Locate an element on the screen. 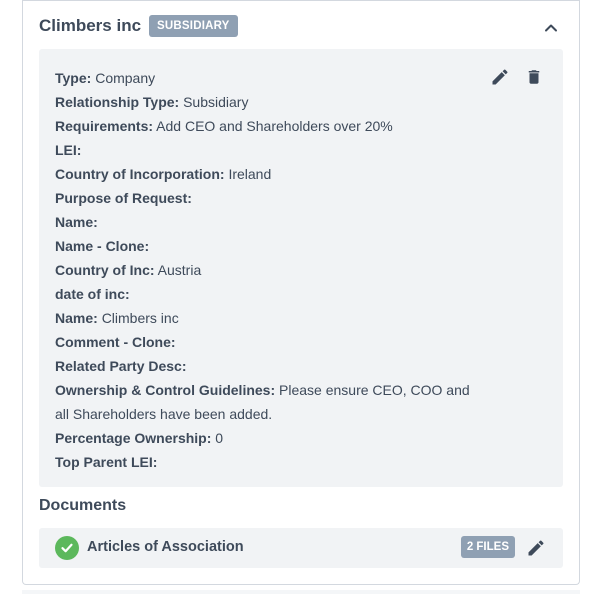 The width and height of the screenshot is (590, 594). field-comment-clone: Comment - Clone: is located at coordinates (270, 342).